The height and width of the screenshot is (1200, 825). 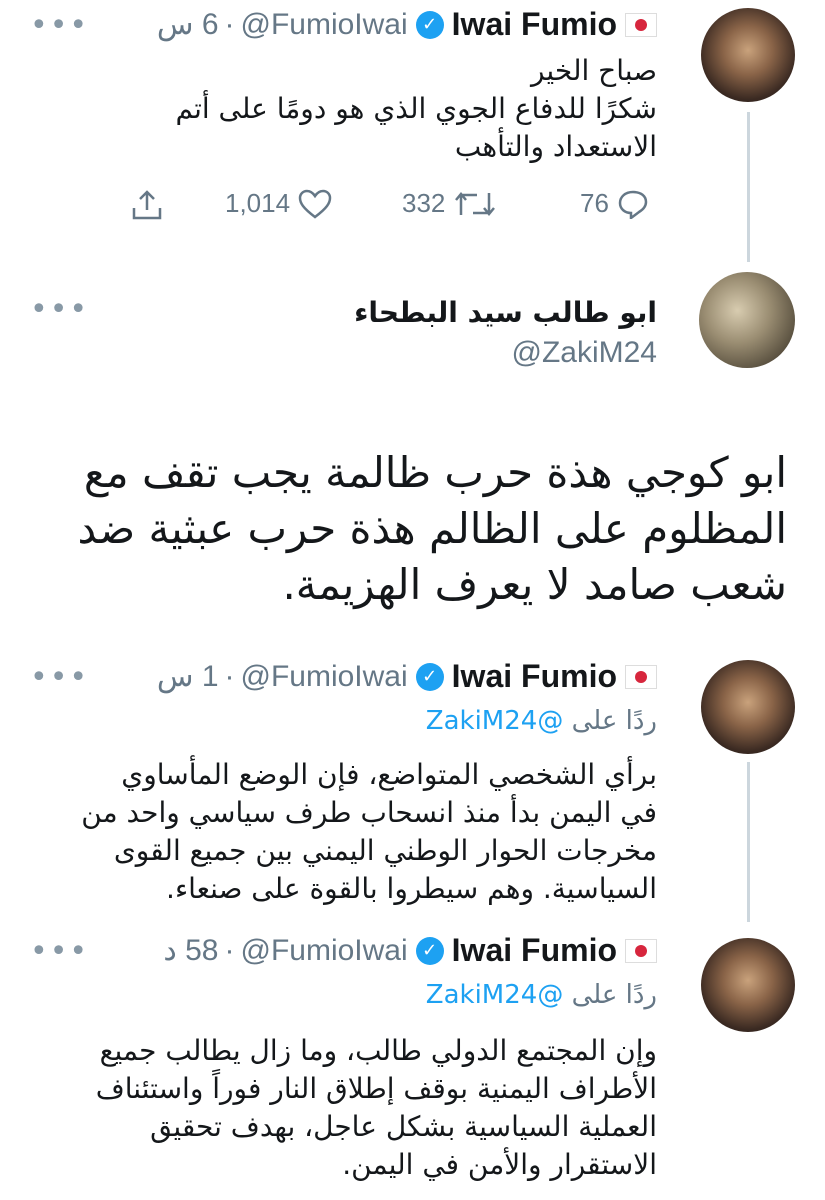 I want to click on author-handle: @ZakiM24, so click(x=585, y=353).